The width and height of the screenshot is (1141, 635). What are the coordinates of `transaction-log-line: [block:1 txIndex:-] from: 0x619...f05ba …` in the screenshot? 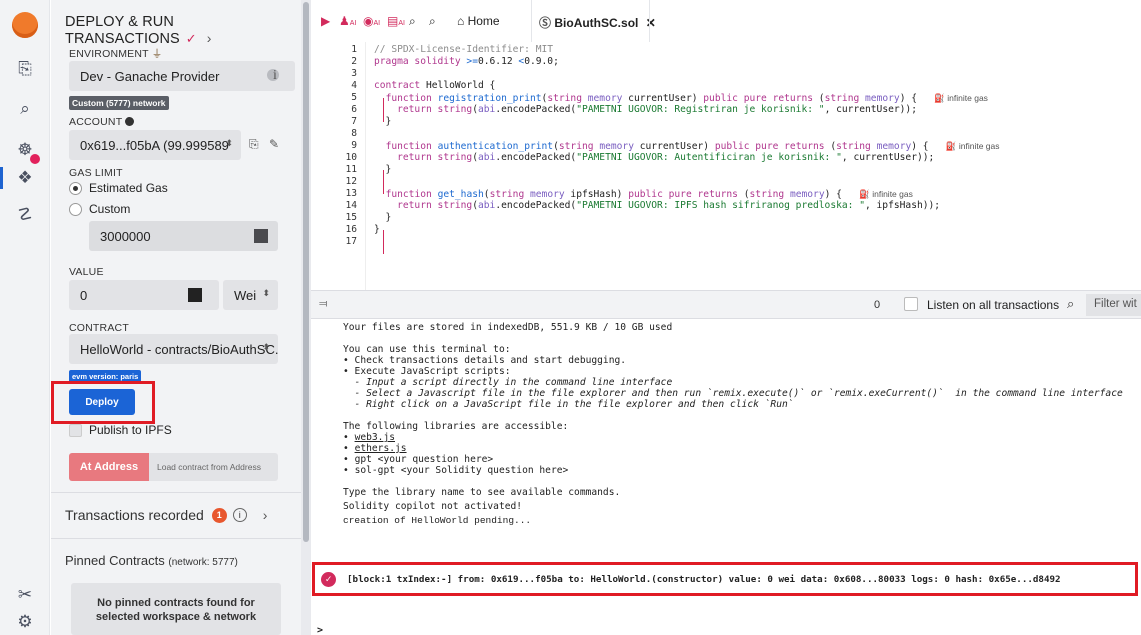 It's located at (704, 579).